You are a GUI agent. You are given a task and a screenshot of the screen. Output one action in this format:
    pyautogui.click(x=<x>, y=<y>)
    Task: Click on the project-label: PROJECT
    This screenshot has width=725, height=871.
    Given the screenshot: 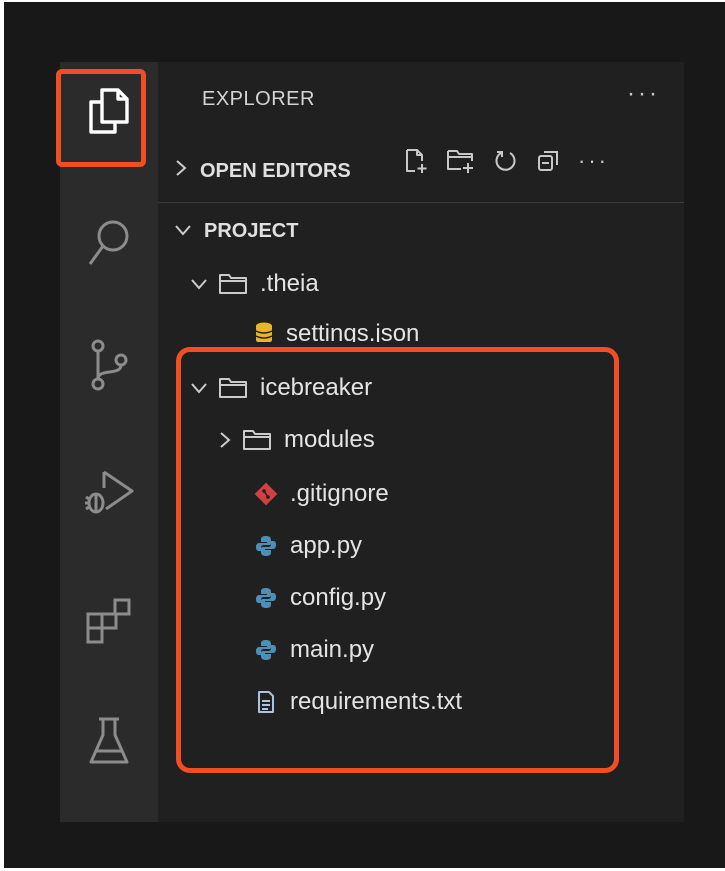 What is the action you would take?
    pyautogui.click(x=251, y=230)
    